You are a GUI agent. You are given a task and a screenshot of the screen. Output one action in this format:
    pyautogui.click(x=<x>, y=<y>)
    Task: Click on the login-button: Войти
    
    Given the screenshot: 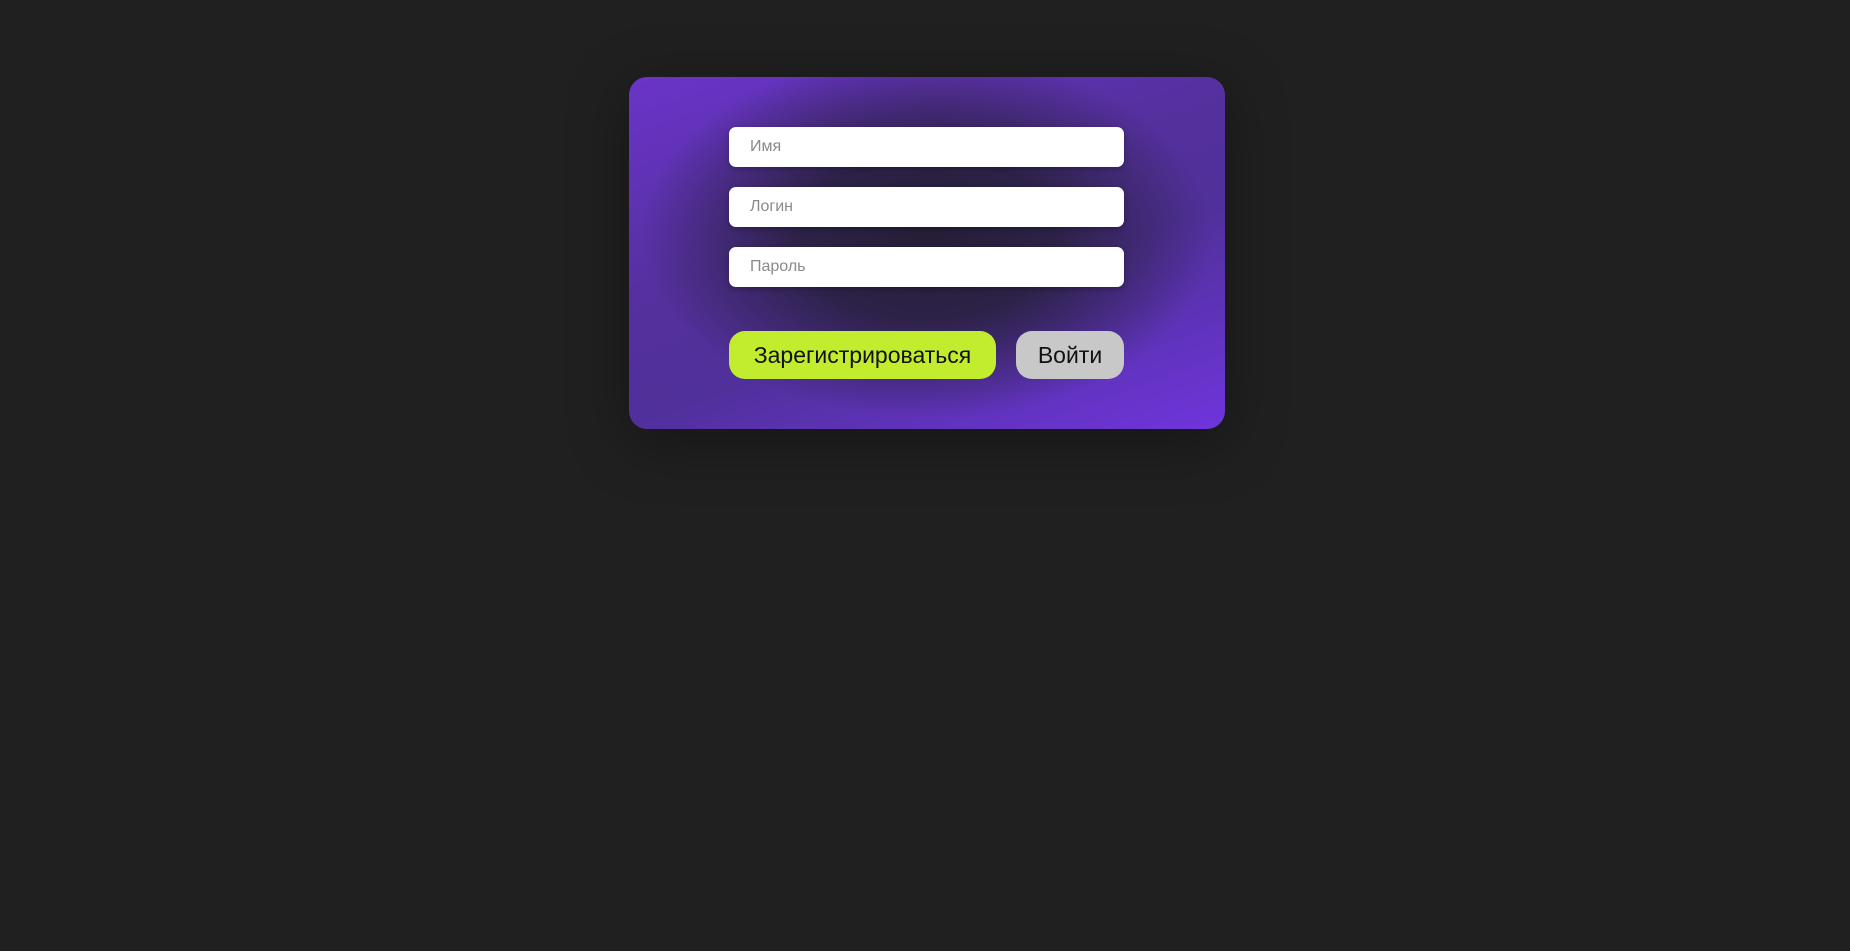 What is the action you would take?
    pyautogui.click(x=1070, y=355)
    